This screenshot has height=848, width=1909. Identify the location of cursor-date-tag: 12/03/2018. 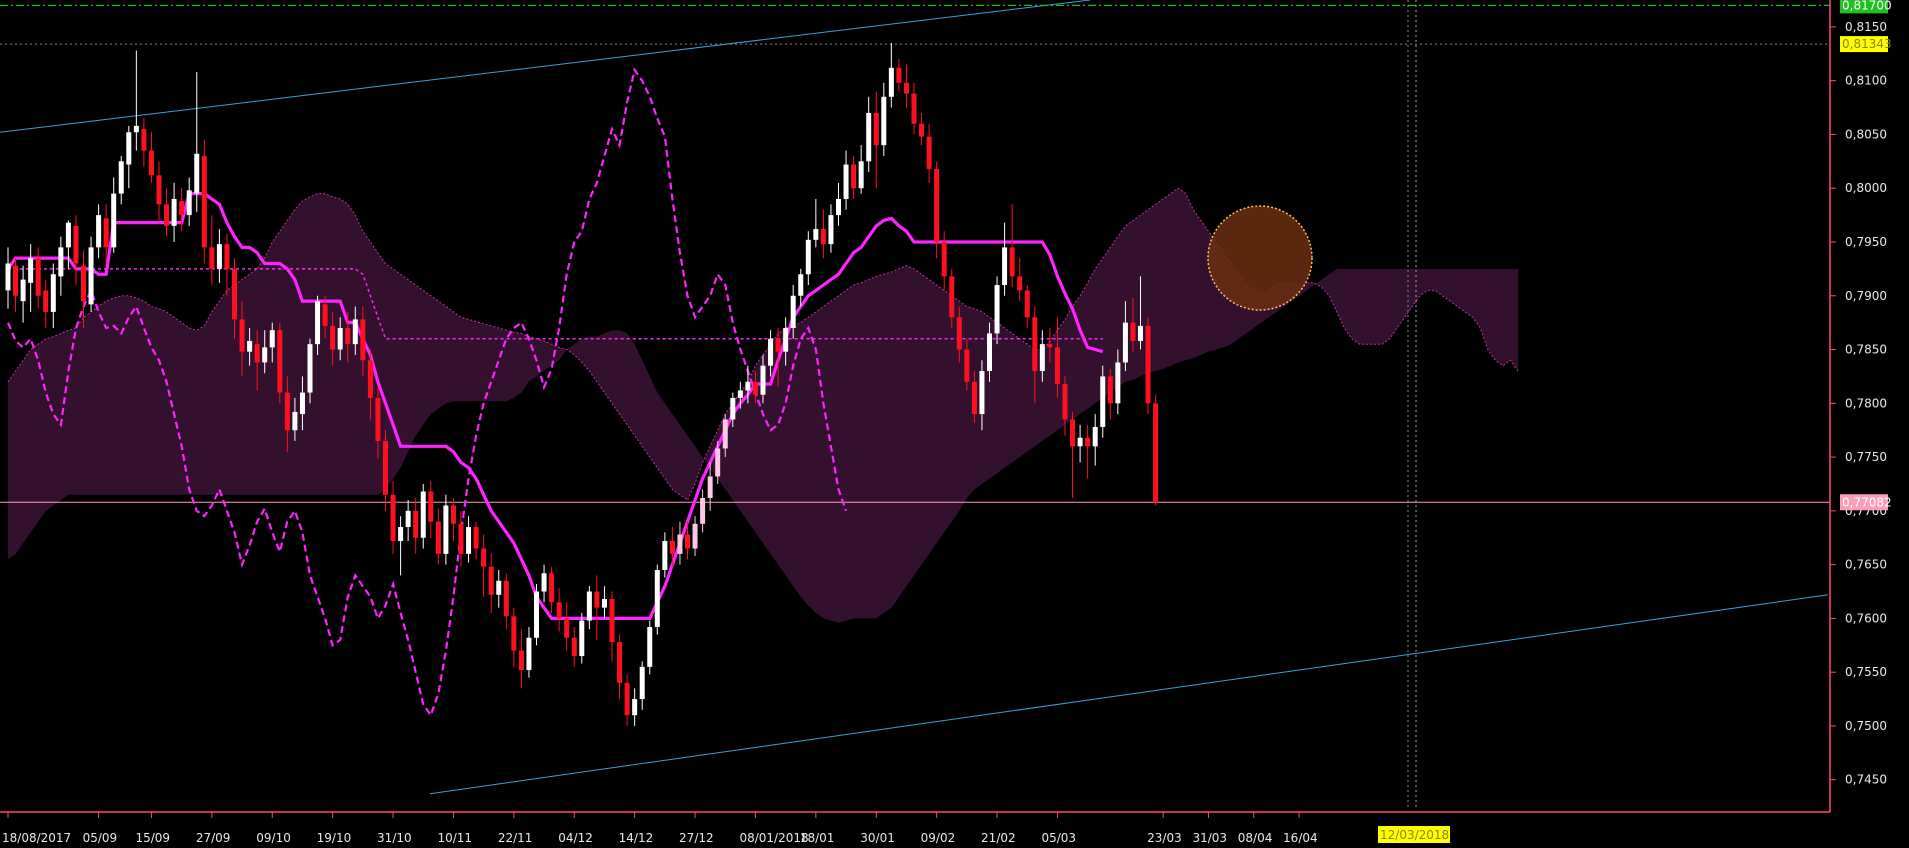
(1414, 835).